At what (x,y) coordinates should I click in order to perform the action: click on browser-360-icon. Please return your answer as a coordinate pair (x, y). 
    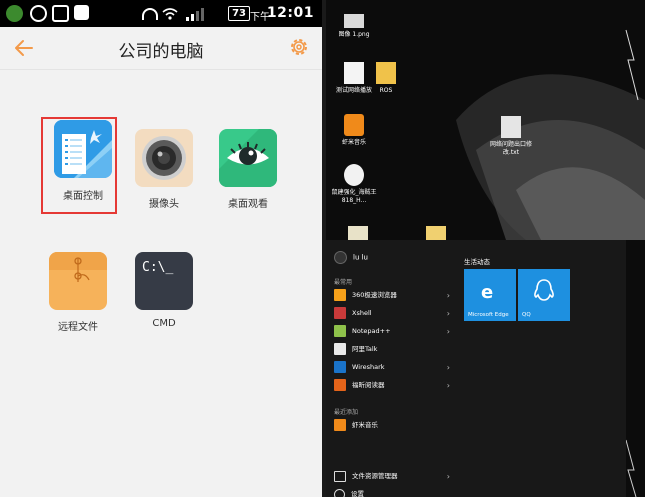
    Looking at the image, I should click on (340, 295).